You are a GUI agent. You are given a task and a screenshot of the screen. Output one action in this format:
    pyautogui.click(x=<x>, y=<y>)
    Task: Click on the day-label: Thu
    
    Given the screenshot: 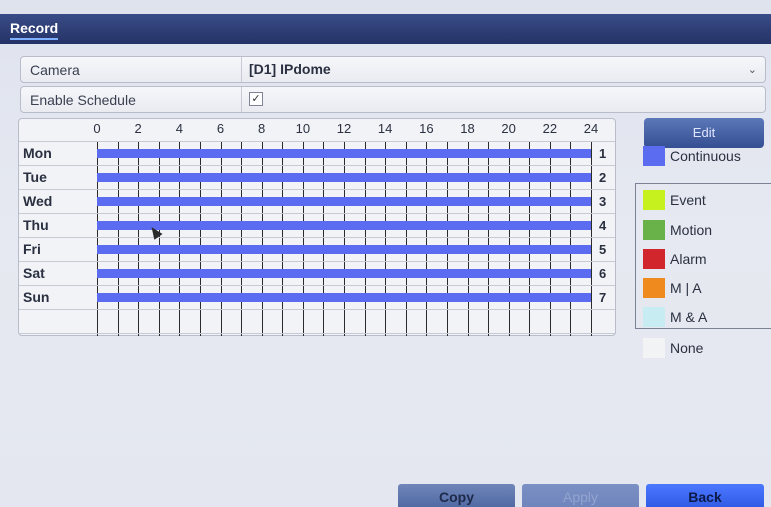 What is the action you would take?
    pyautogui.click(x=36, y=225)
    